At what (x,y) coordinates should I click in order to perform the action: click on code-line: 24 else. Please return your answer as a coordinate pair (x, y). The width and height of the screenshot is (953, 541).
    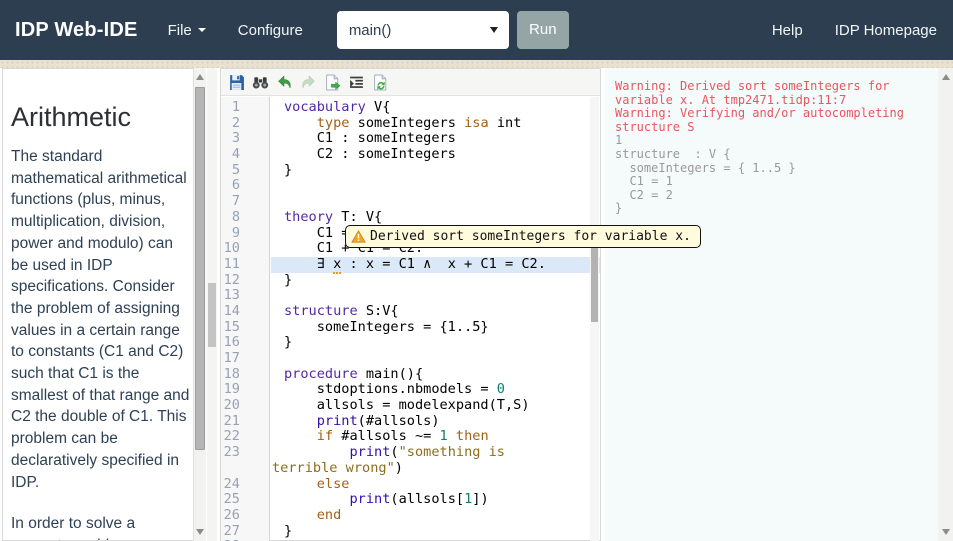
    Looking at the image, I should click on (410, 484).